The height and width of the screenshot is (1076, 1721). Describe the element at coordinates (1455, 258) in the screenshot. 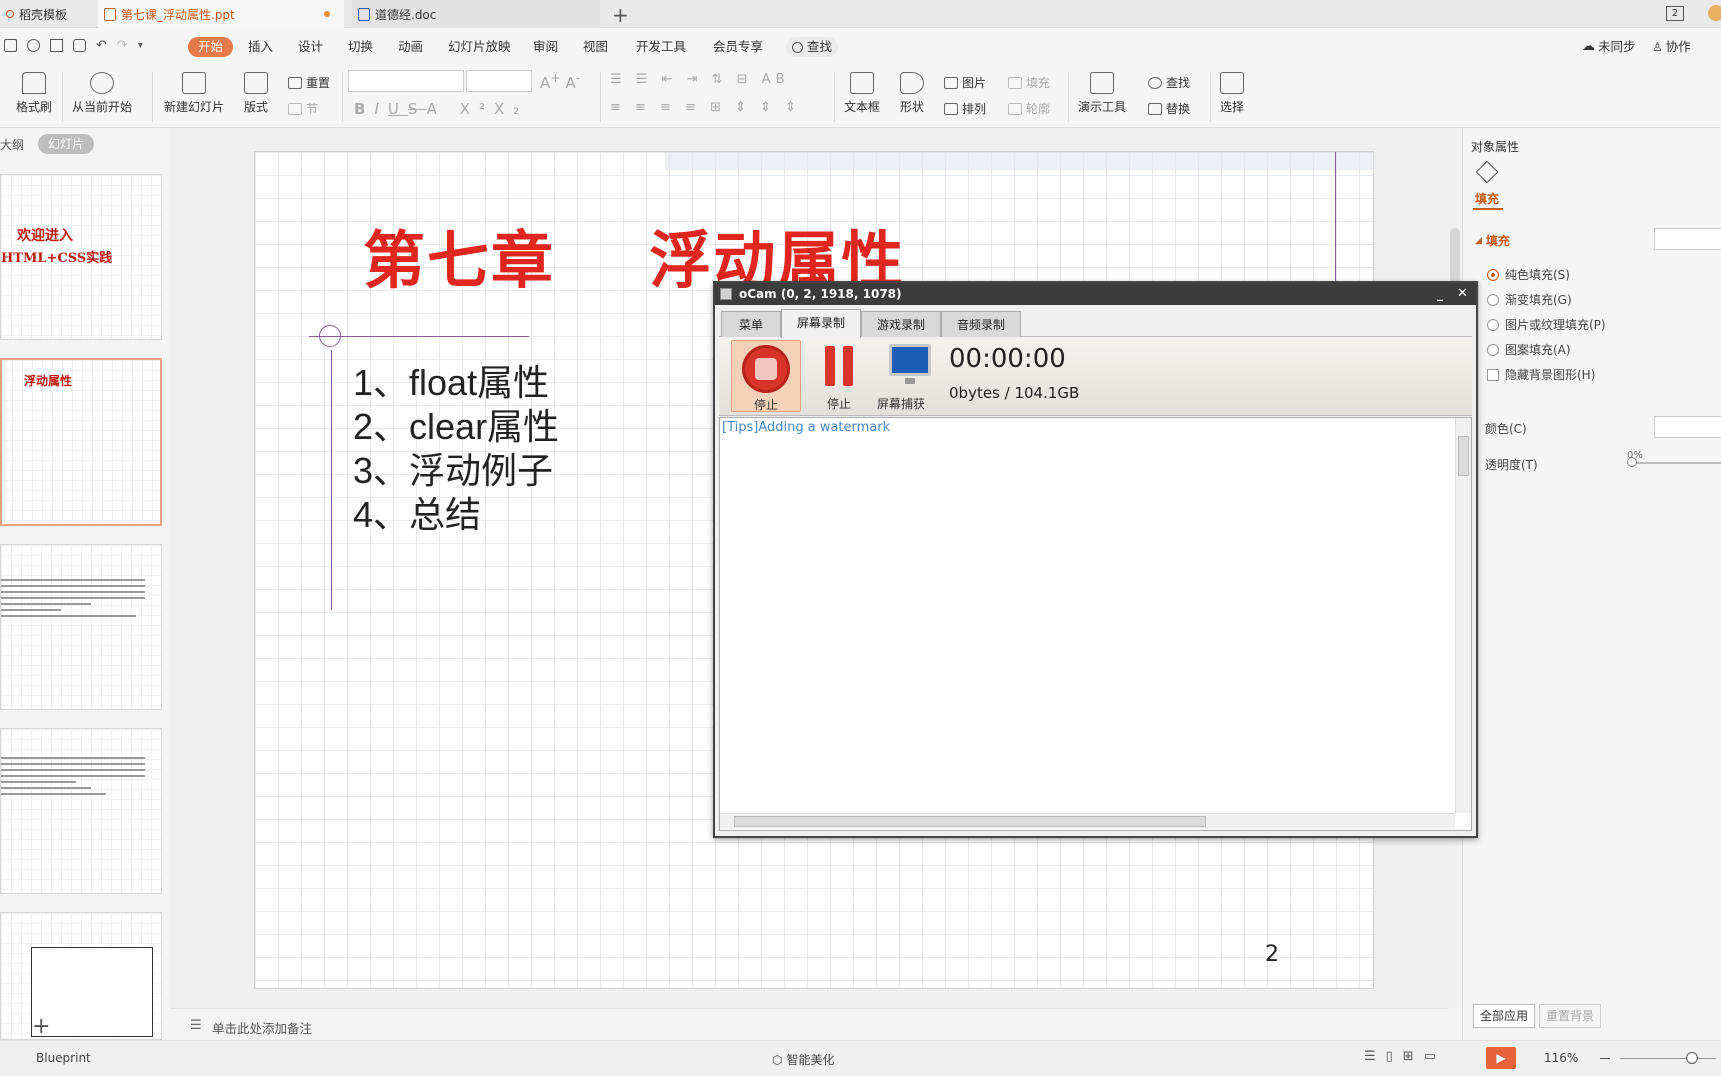

I see `scrollbar-thumb` at that location.